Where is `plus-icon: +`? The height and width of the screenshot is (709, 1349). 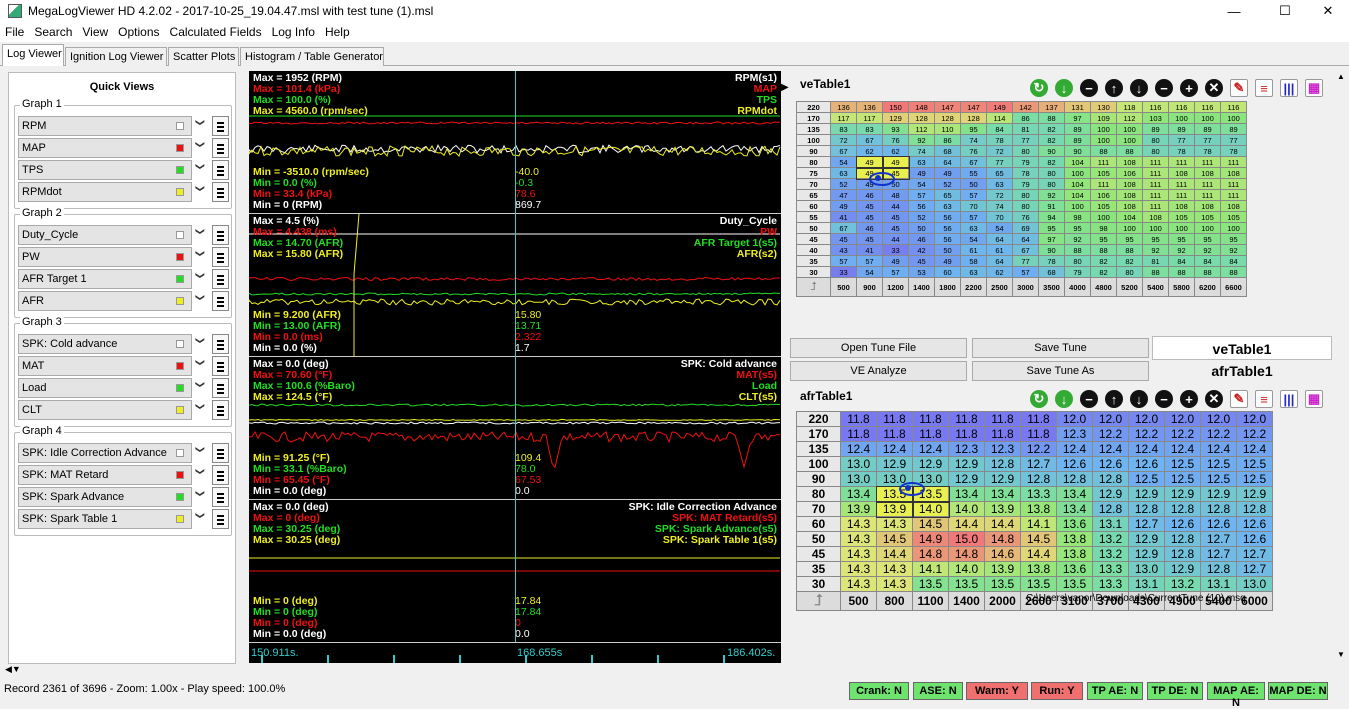 plus-icon: + is located at coordinates (1189, 88).